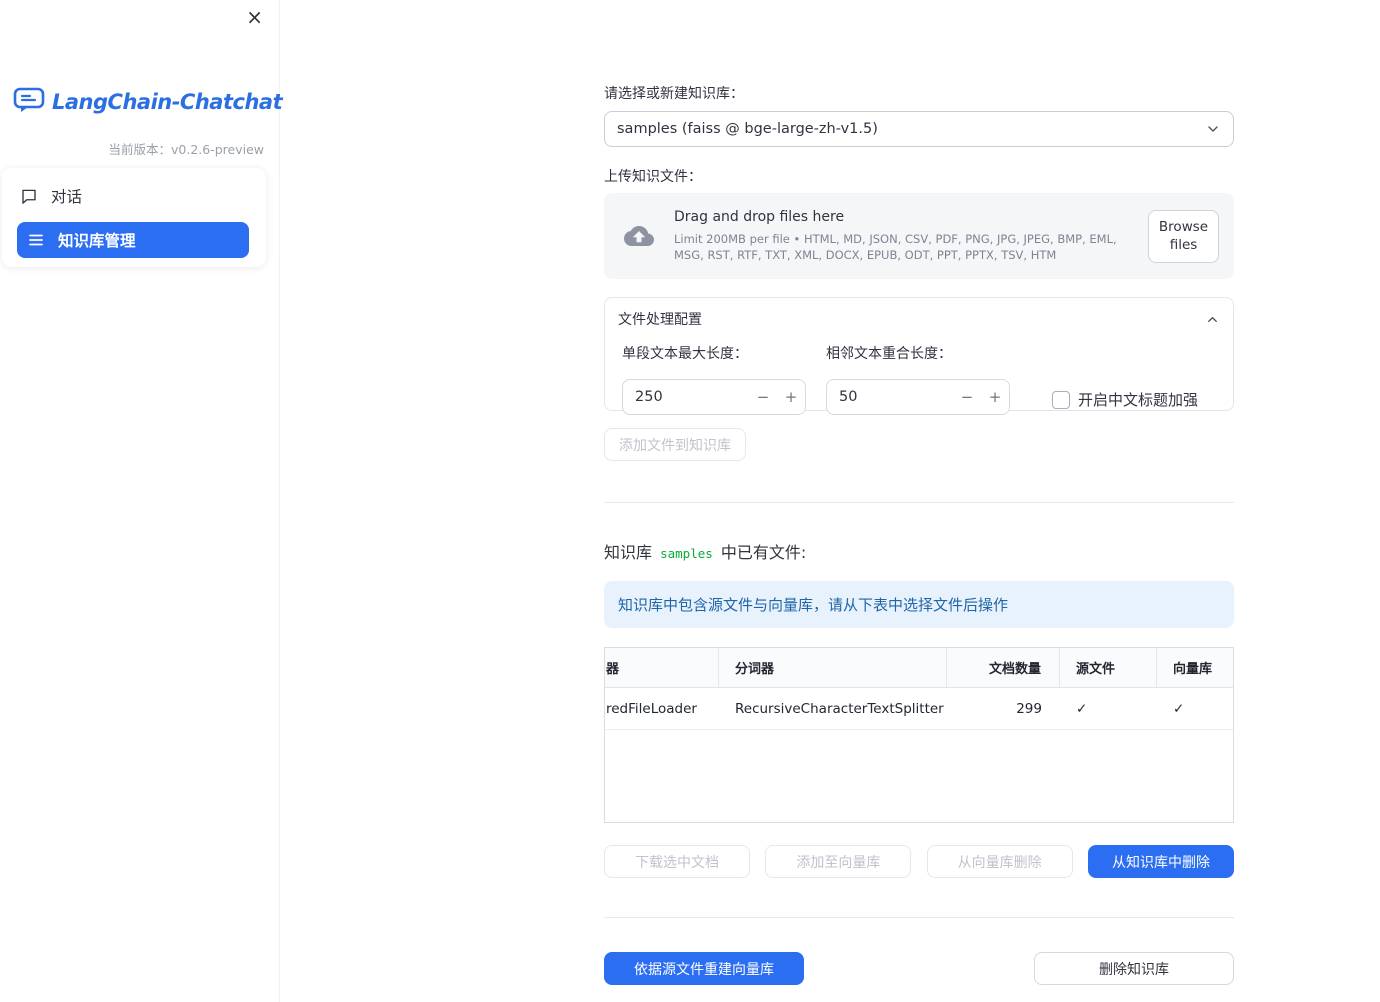  What do you see at coordinates (714, 397) in the screenshot?
I see `chunk-size-input: 250 − +` at bounding box center [714, 397].